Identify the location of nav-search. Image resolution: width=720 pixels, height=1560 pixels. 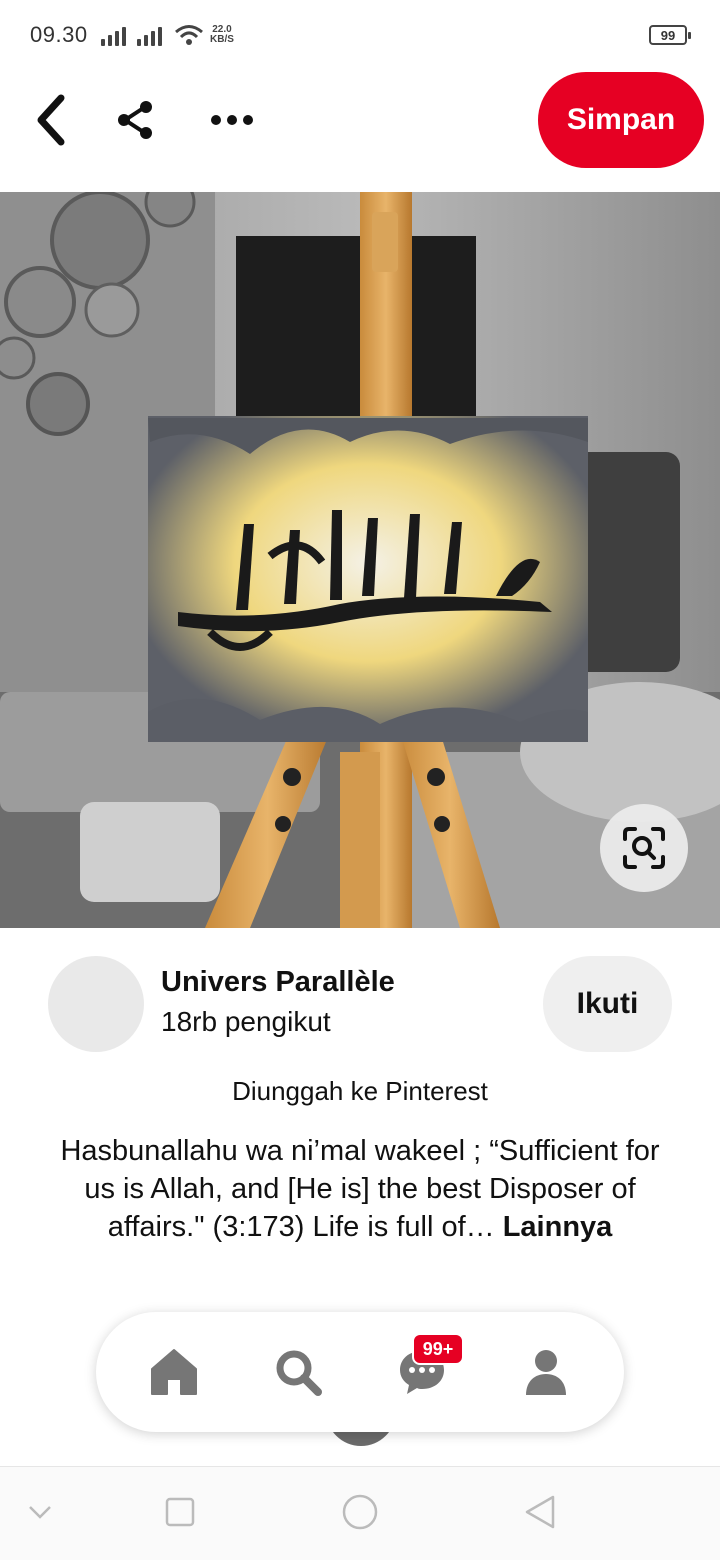
(298, 1372).